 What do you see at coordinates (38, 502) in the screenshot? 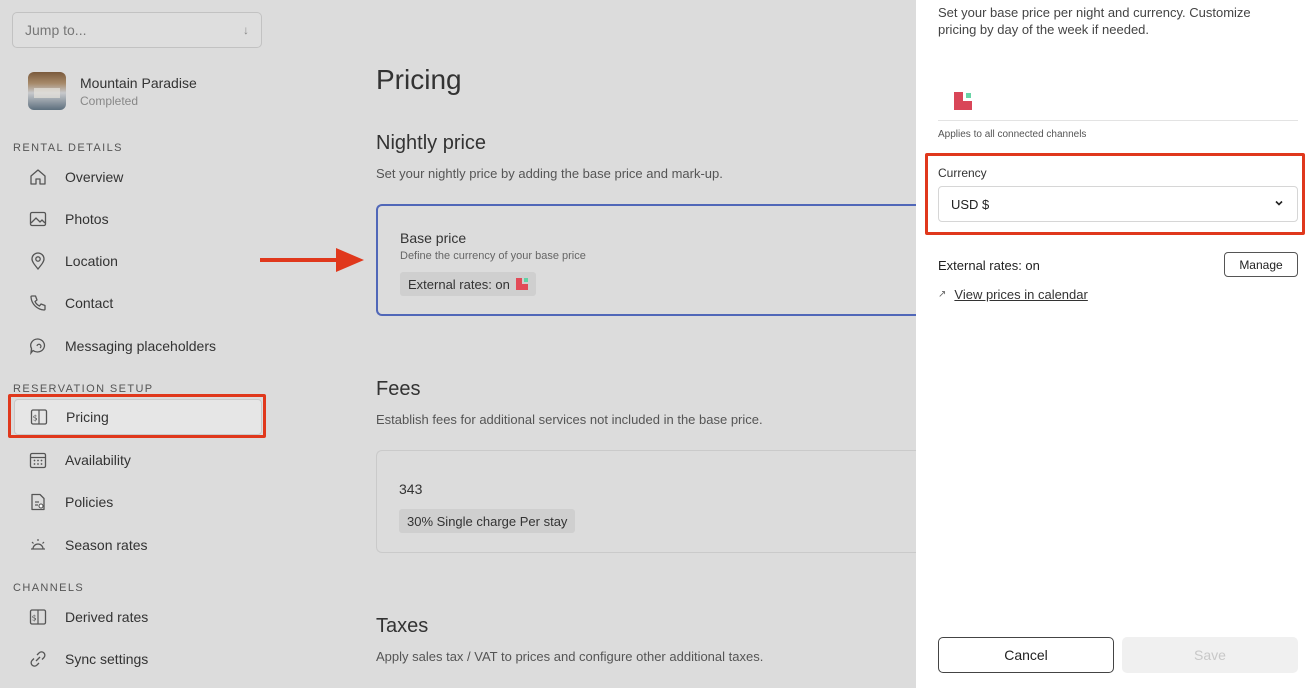
I see `document-icon` at bounding box center [38, 502].